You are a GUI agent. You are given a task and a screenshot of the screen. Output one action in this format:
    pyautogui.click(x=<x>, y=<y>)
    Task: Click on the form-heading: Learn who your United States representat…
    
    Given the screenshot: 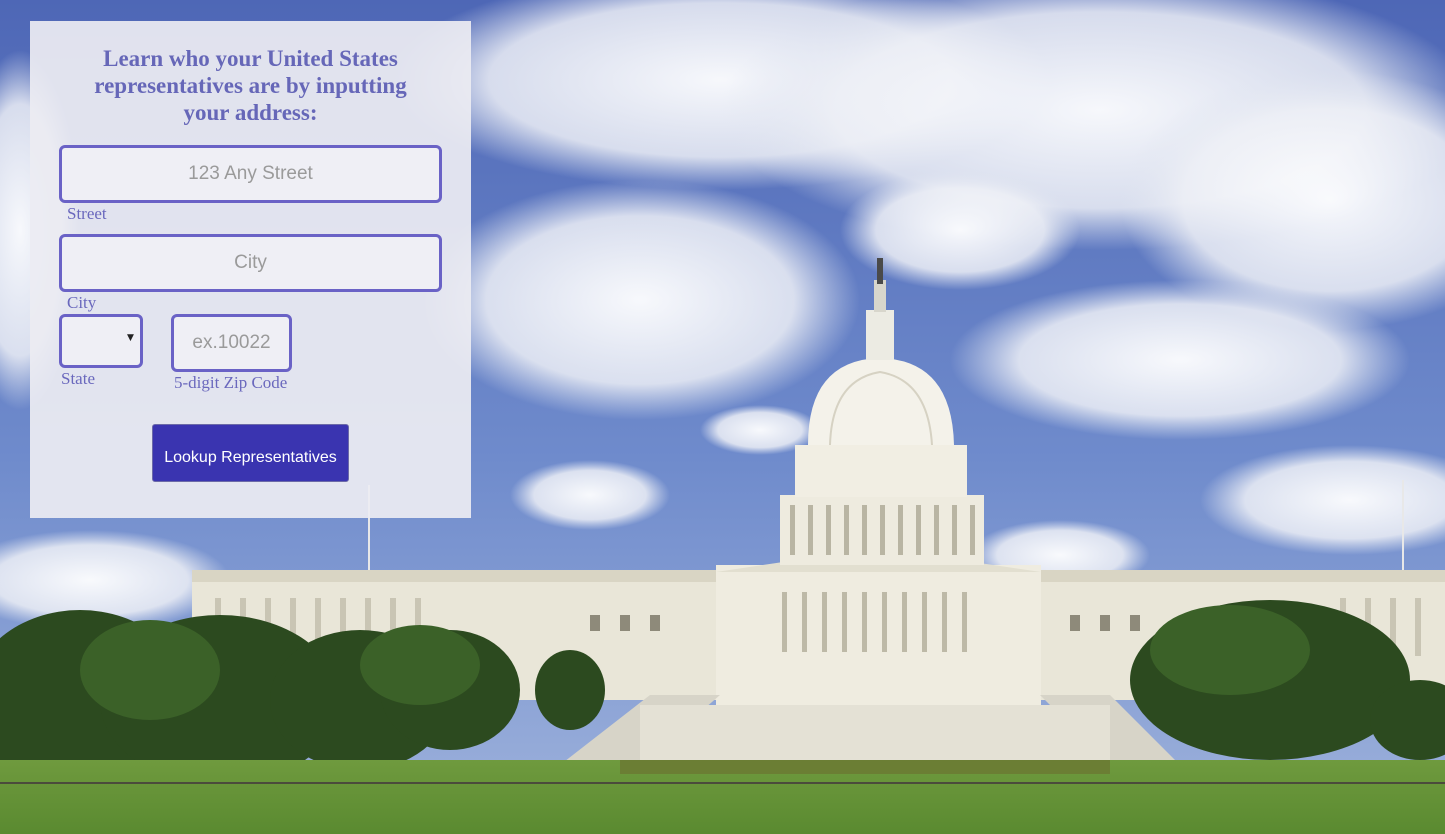 What is the action you would take?
    pyautogui.click(x=250, y=85)
    